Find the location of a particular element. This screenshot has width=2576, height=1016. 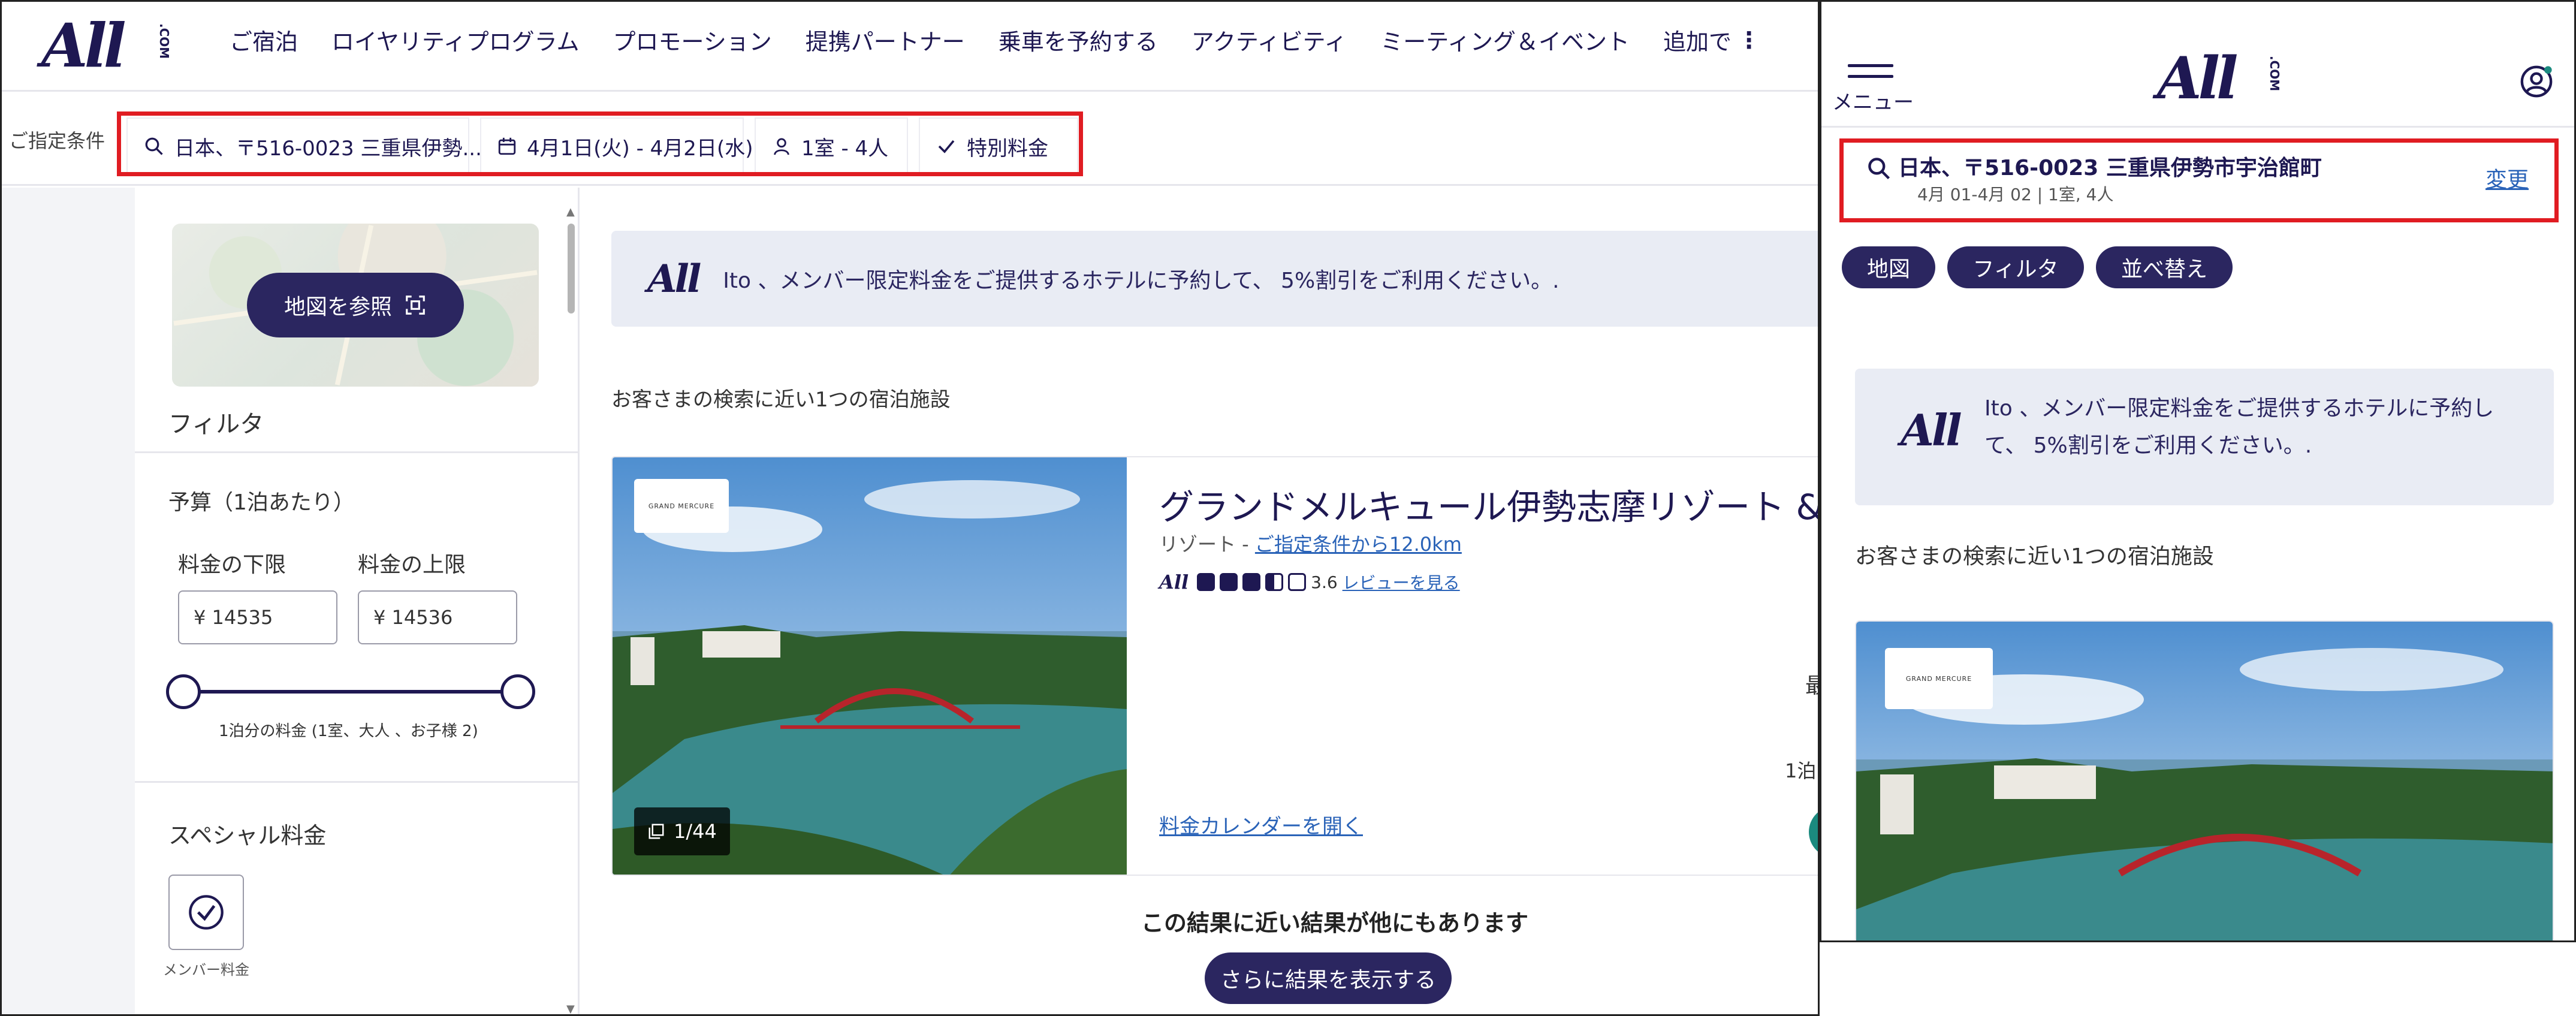

photo-count-text: 1/44 is located at coordinates (695, 831).